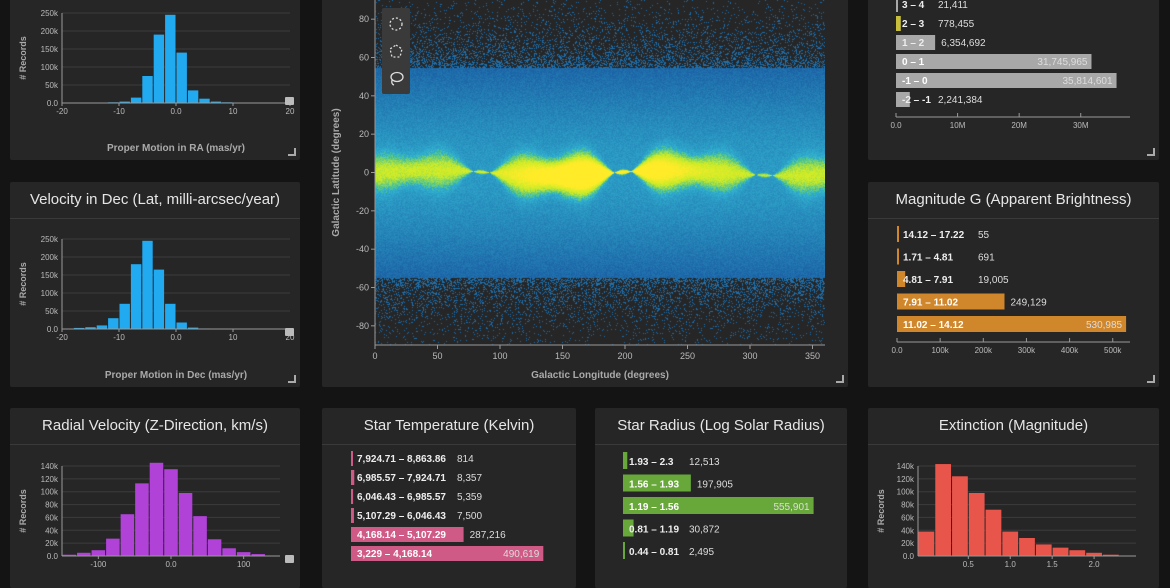 The width and height of the screenshot is (1170, 588). What do you see at coordinates (364, 96) in the screenshot?
I see `y-tick-label: 40` at bounding box center [364, 96].